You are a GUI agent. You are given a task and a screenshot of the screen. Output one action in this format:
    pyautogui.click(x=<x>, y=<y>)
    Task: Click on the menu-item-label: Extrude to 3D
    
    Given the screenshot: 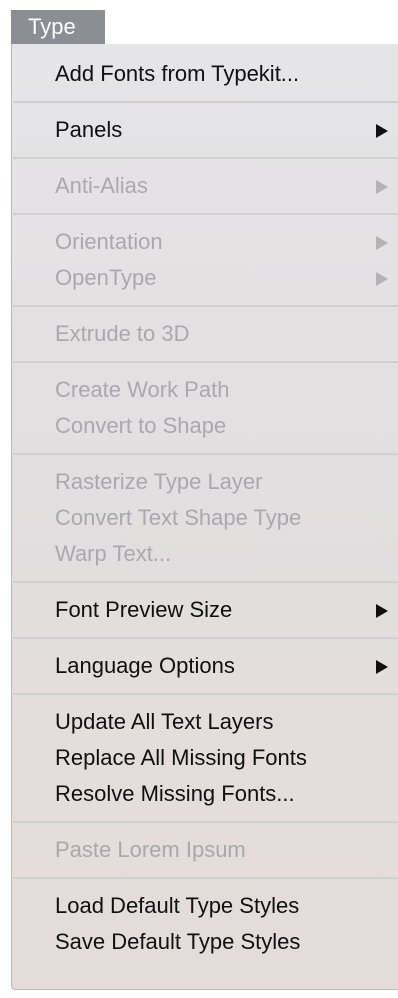 What is the action you would take?
    pyautogui.click(x=122, y=333)
    